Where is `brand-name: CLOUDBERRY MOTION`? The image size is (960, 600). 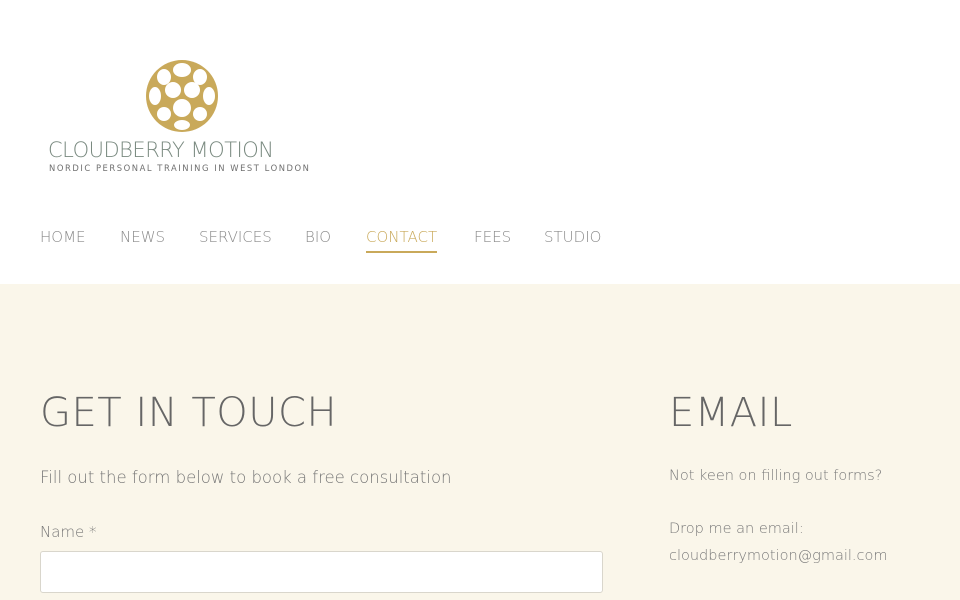 brand-name: CLOUDBERRY MOTION is located at coordinates (161, 150).